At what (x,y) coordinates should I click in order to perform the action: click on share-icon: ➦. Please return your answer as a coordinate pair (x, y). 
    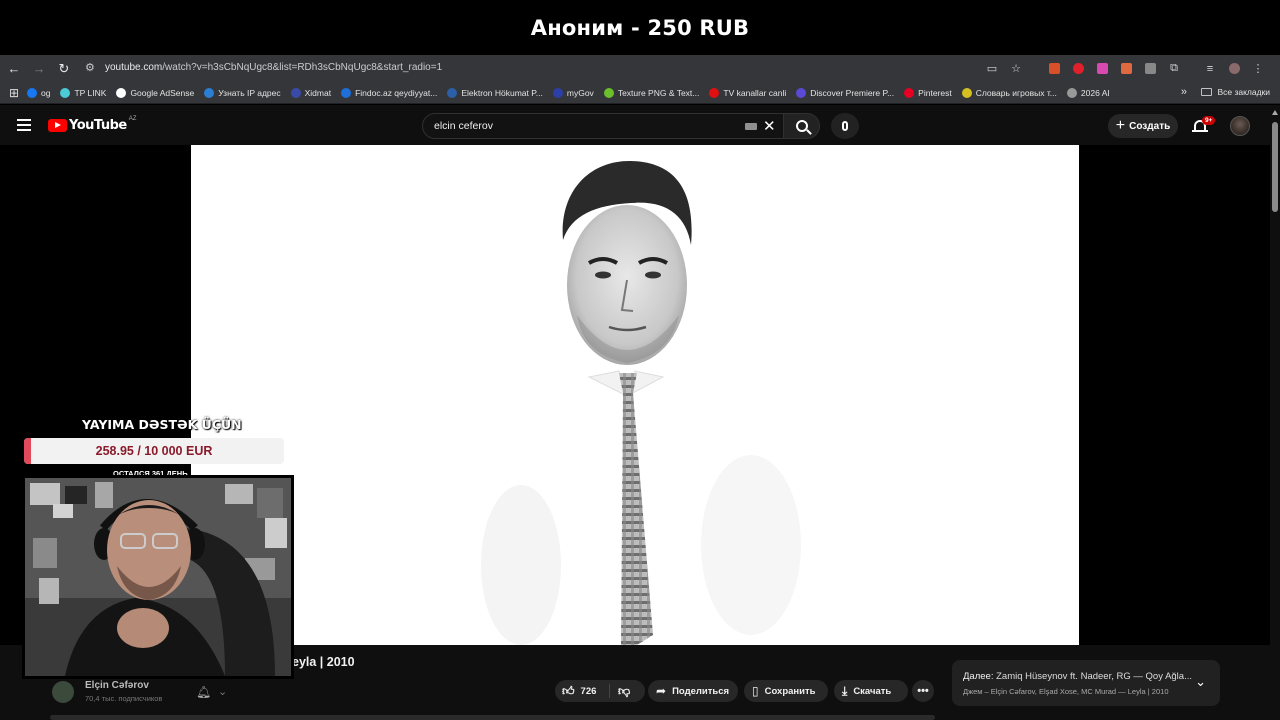
    Looking at the image, I should click on (661, 691).